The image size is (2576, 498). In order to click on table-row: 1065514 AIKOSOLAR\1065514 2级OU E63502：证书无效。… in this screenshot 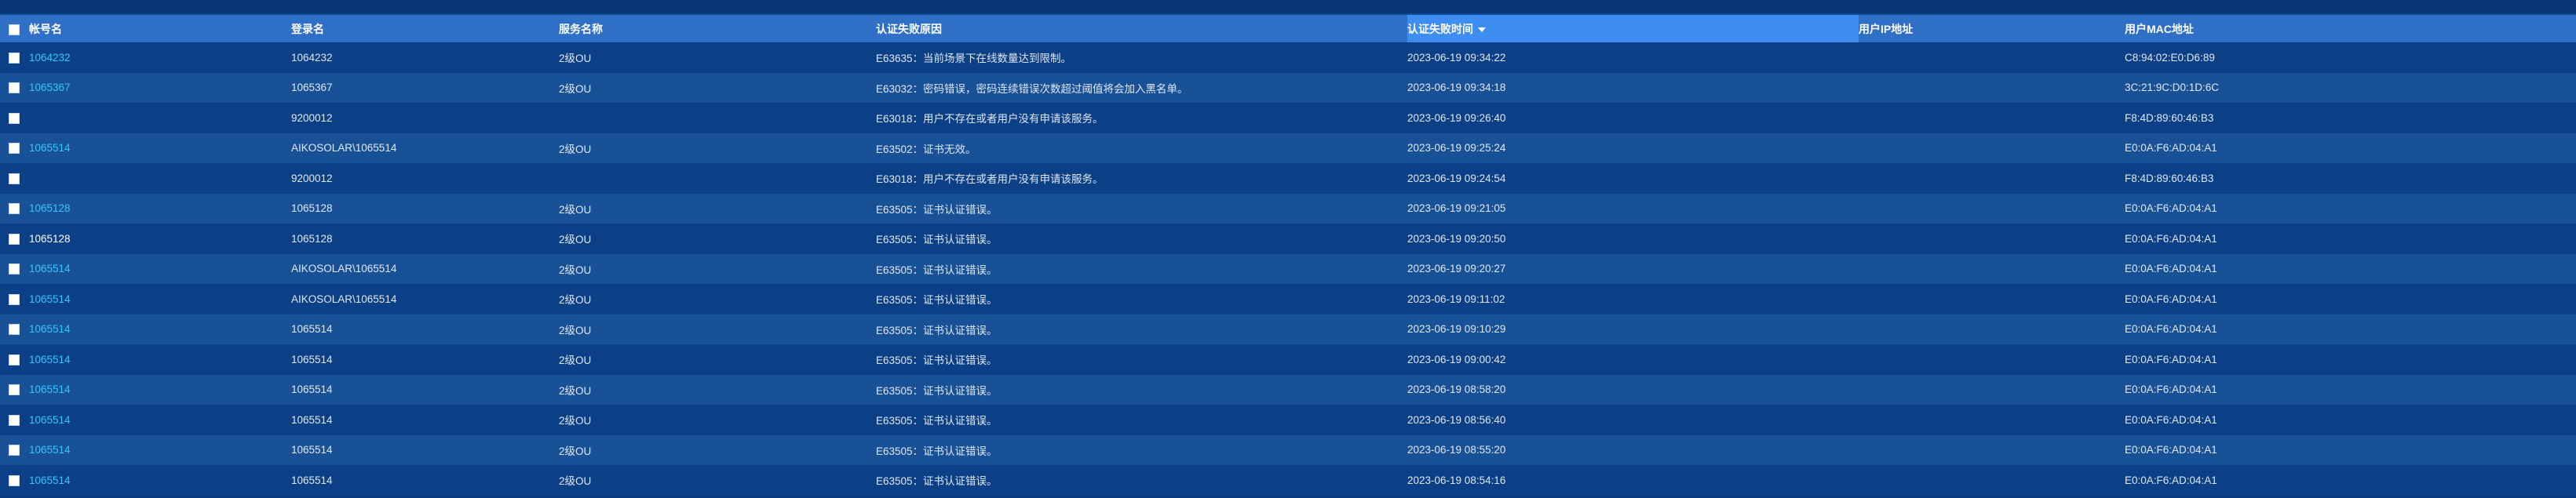, I will do `click(1288, 148)`.